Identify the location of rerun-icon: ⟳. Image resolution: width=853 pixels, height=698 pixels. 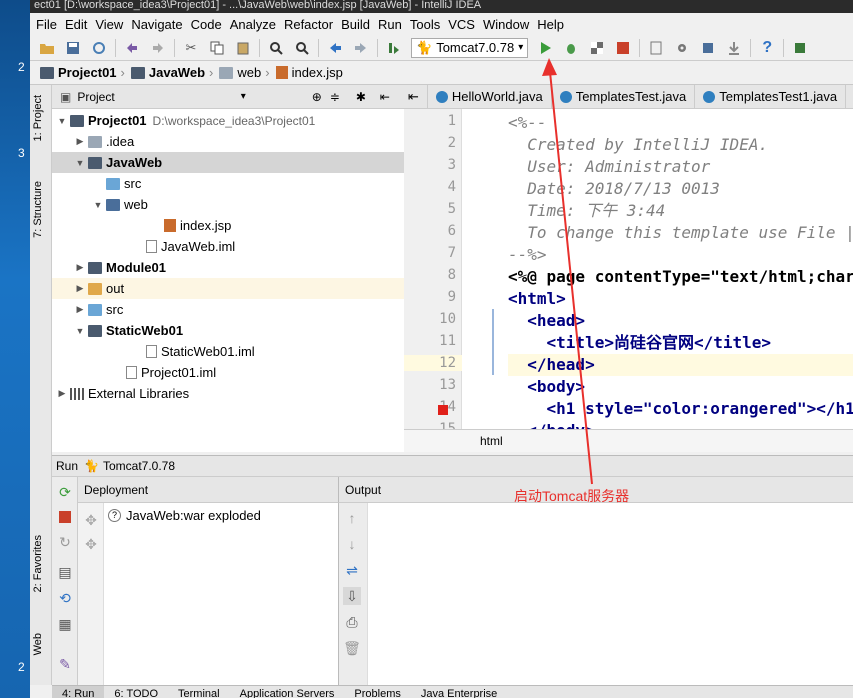
(65, 492).